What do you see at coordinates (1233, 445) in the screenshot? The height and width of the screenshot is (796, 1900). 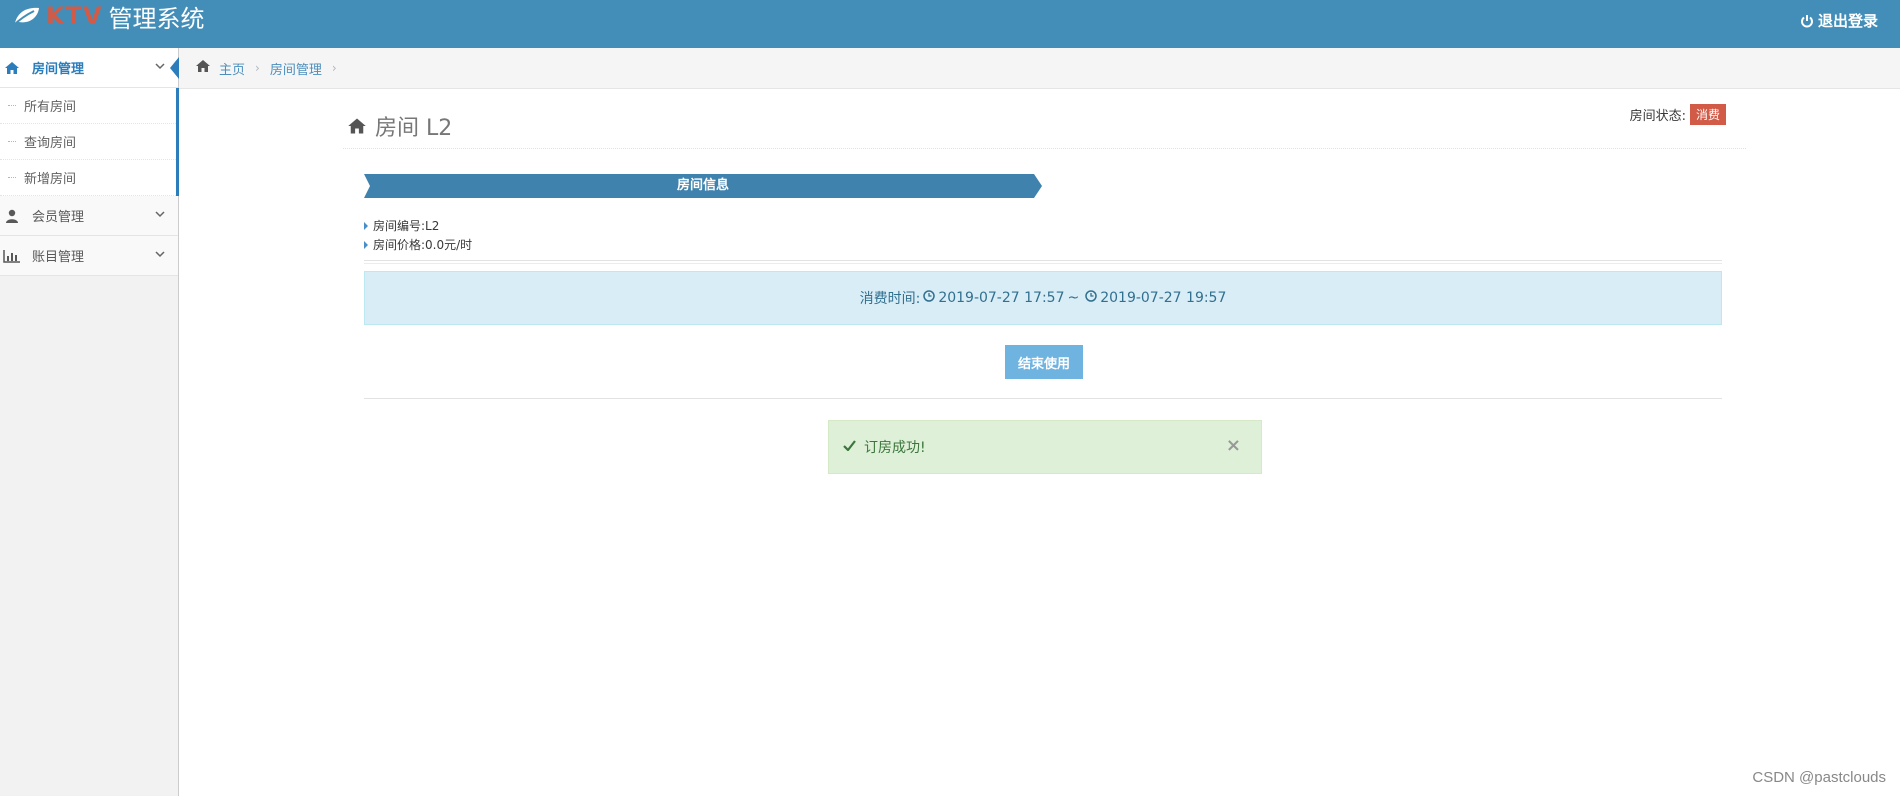 I see `close-icon: ×` at bounding box center [1233, 445].